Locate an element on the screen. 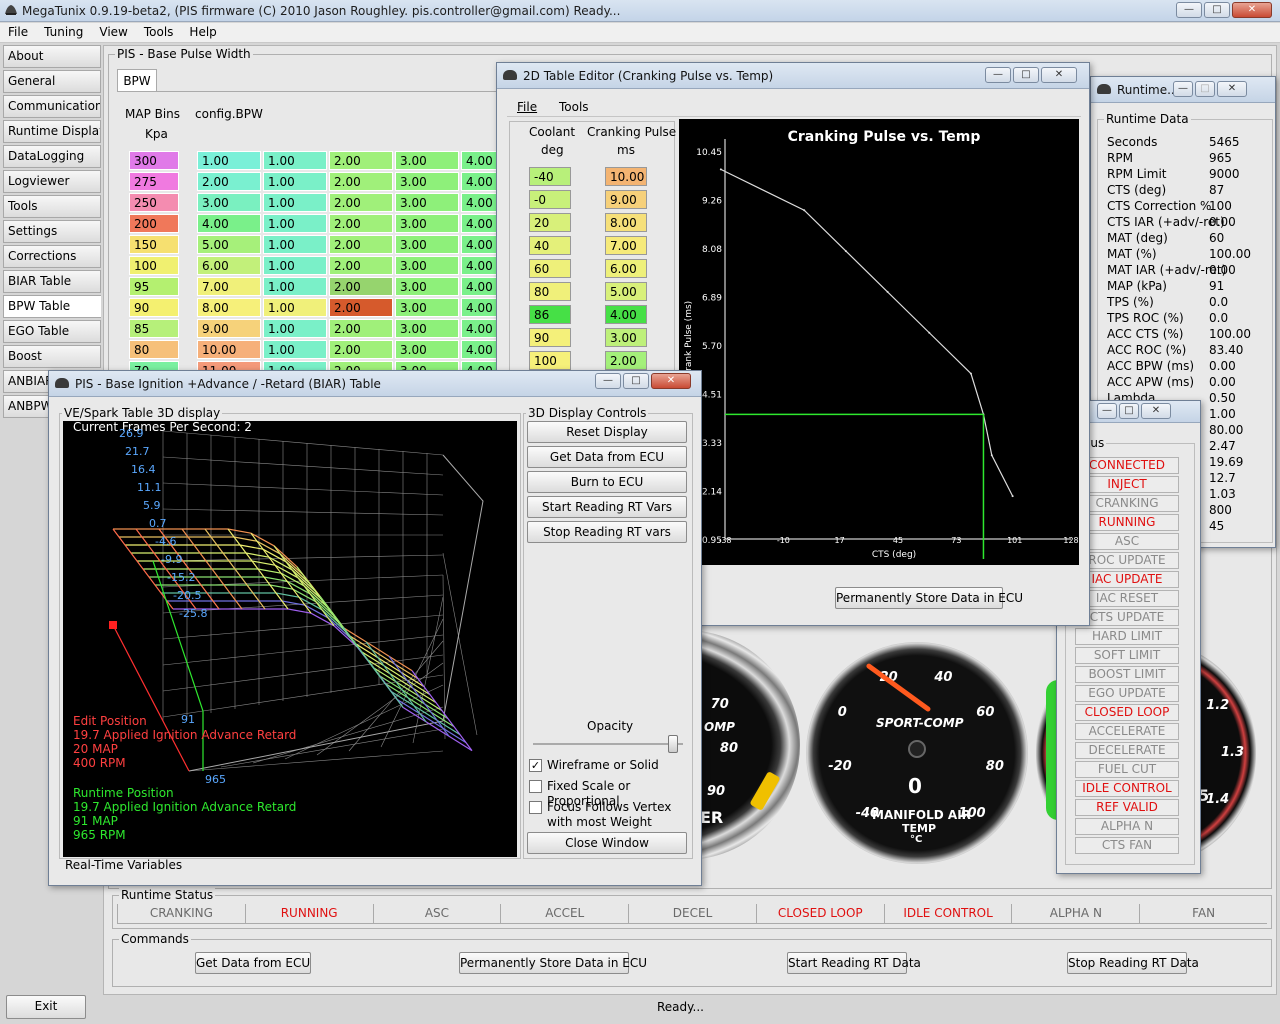 The width and height of the screenshot is (1280, 1024). left-tab-biar-table: BIAR Table is located at coordinates (52, 281).